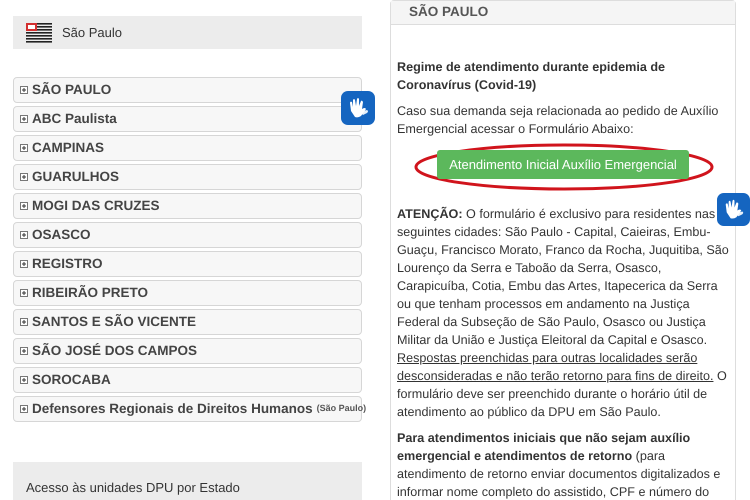  Describe the element at coordinates (115, 351) in the screenshot. I see `region-label: SÃO JOSÉ DOS CAMPOS` at that location.